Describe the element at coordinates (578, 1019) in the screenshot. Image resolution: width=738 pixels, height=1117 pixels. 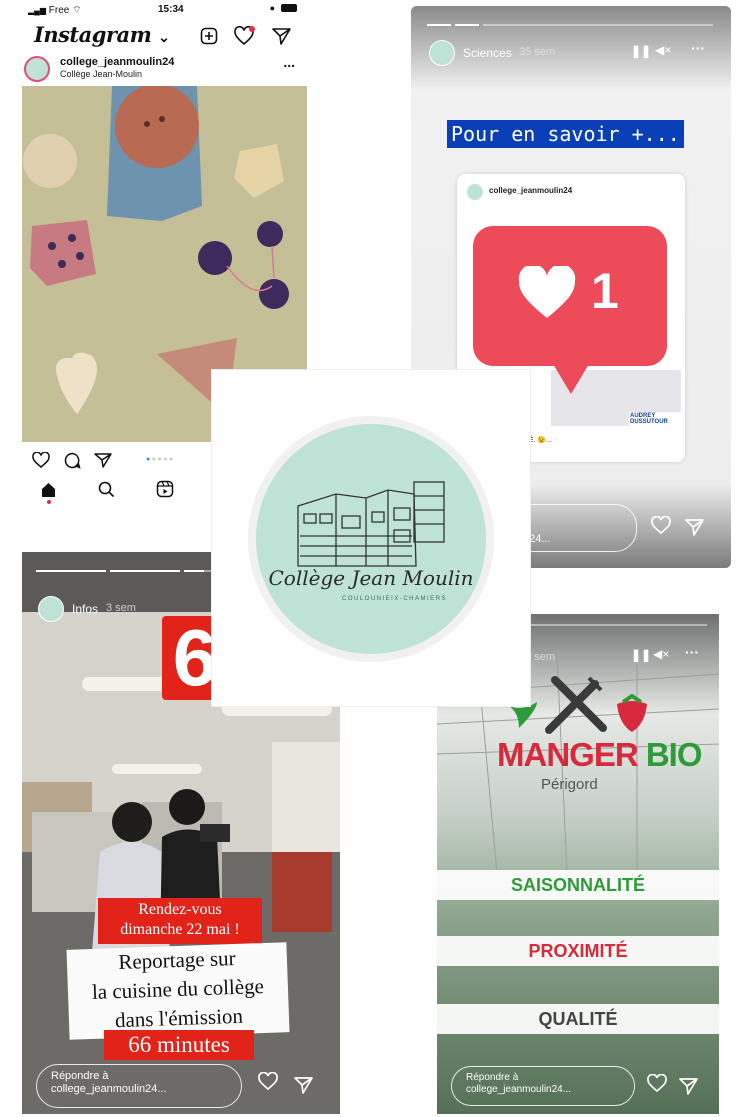
I see `qualite-label: QUALITÉ` at that location.